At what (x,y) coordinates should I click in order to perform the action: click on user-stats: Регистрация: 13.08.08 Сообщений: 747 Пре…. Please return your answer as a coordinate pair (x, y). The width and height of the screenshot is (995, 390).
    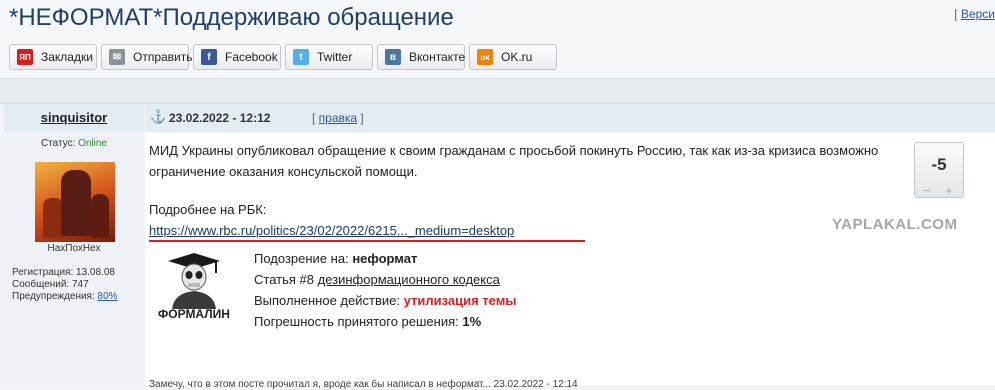
    Looking at the image, I should click on (65, 285).